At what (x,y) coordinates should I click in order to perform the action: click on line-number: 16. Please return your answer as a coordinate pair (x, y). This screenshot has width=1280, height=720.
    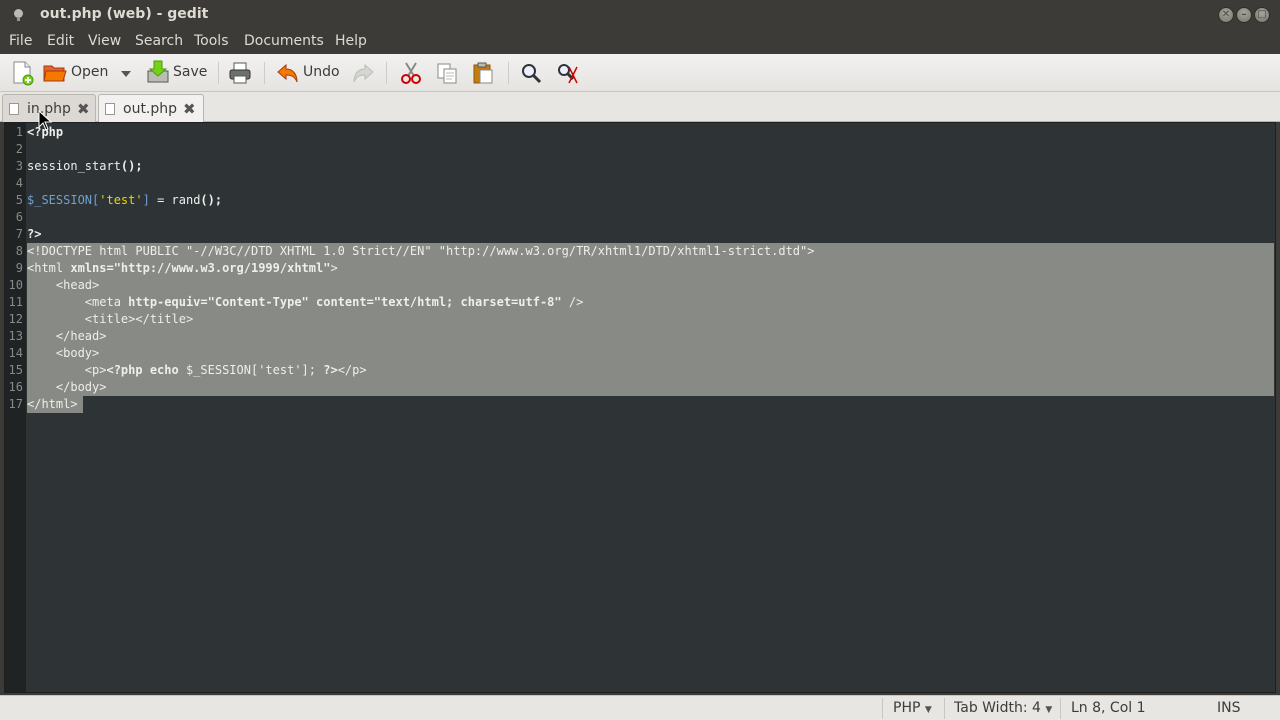
    Looking at the image, I should click on (15, 387).